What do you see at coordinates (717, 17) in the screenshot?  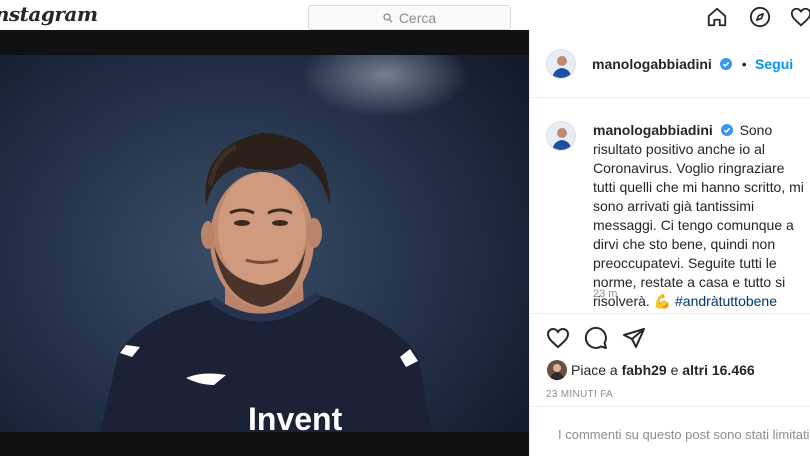 I see `home-icon` at bounding box center [717, 17].